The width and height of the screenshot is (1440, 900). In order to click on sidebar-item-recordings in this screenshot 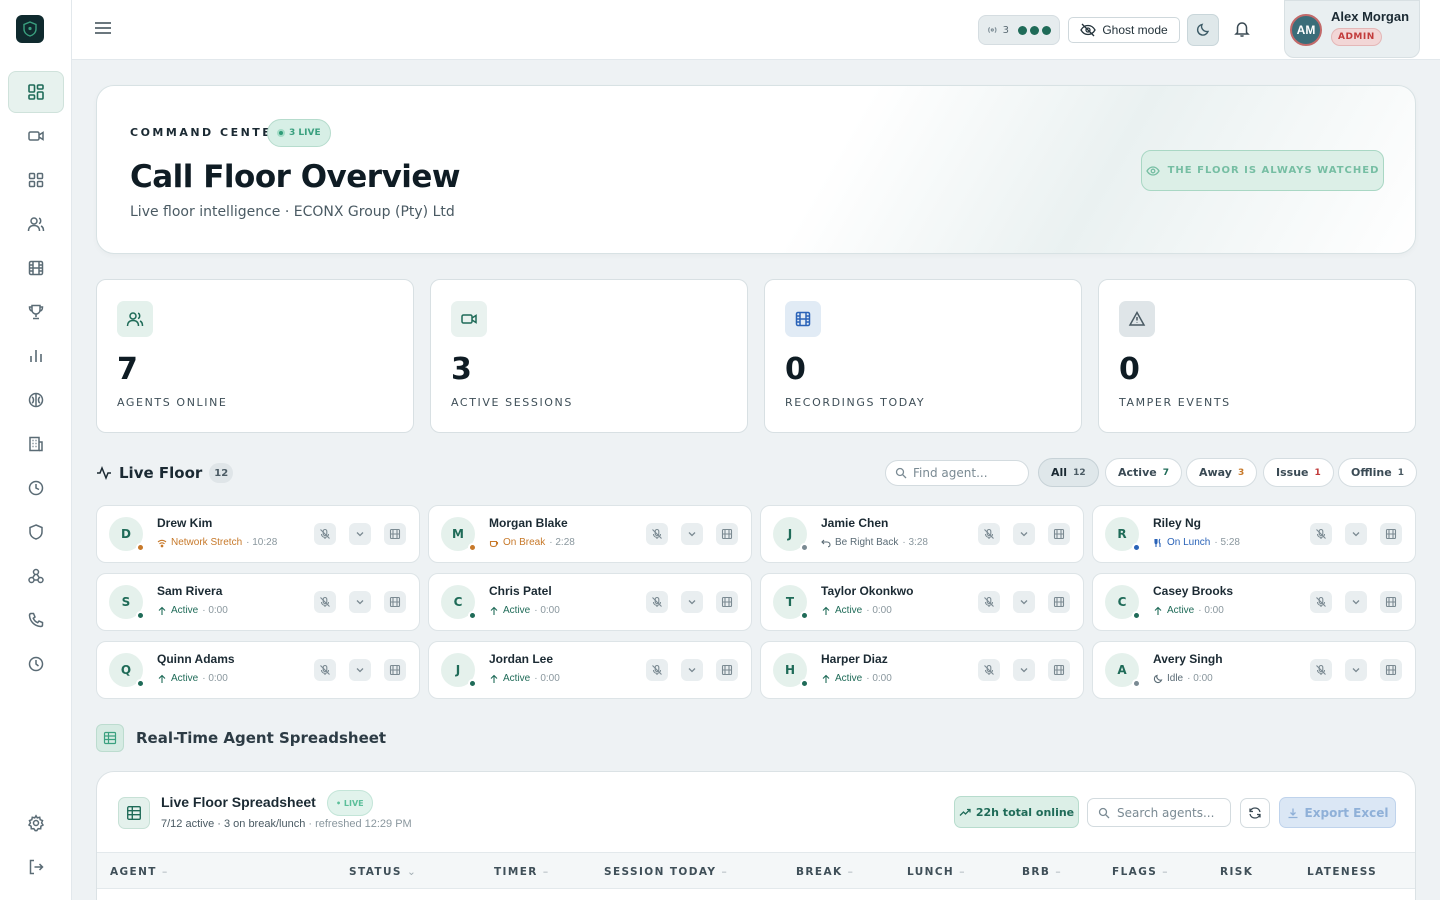, I will do `click(36, 268)`.